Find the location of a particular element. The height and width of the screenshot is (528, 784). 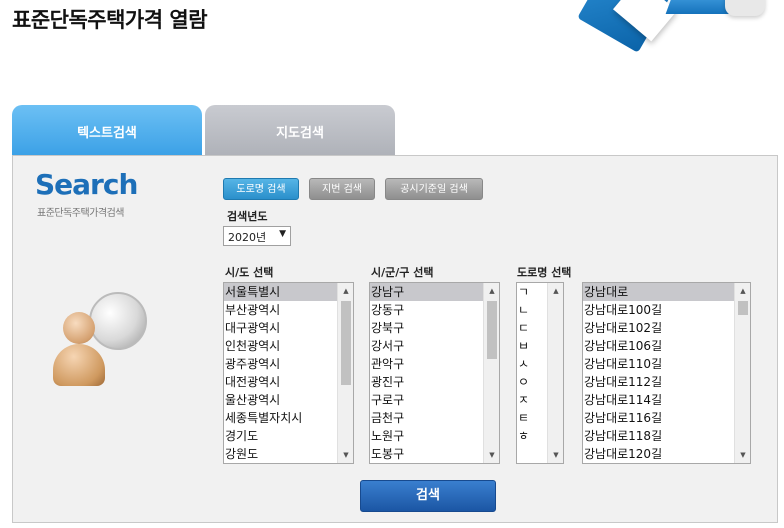

search-button: 검색 is located at coordinates (428, 496).